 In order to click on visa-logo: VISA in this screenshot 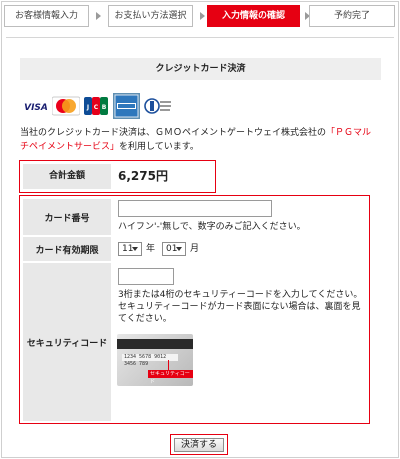, I will do `click(36, 106)`.